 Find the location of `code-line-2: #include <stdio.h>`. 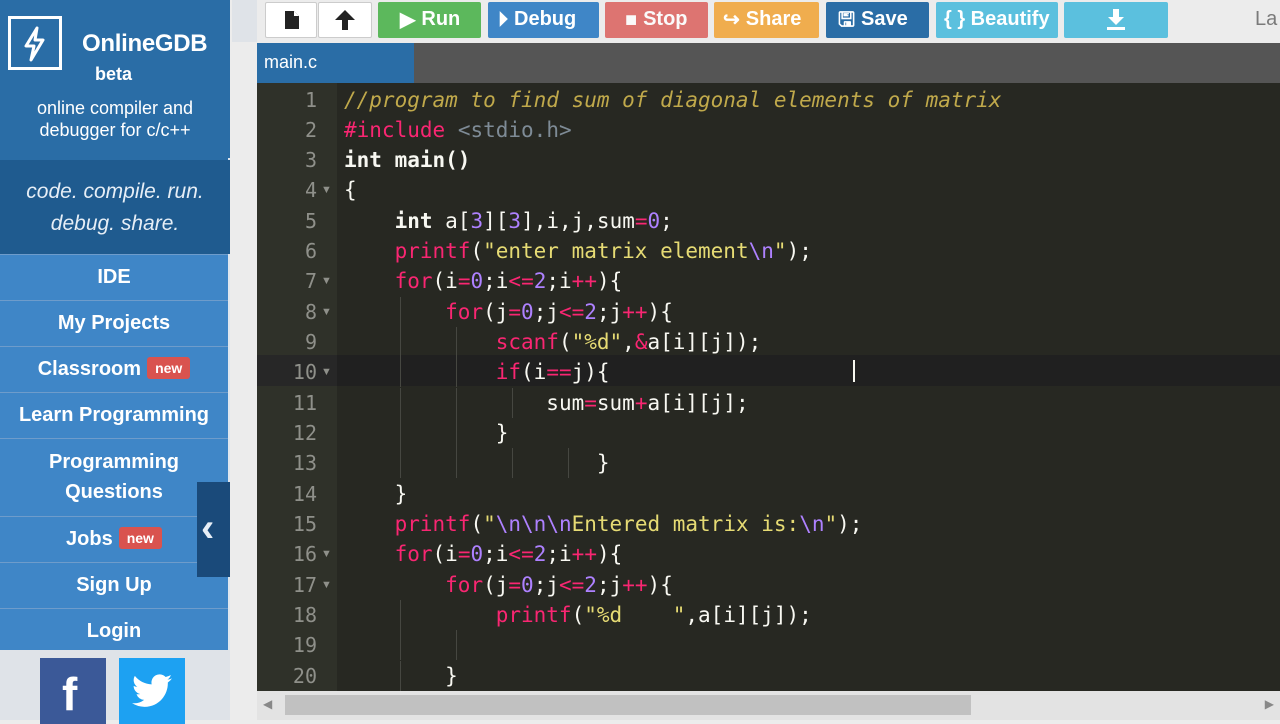

code-line-2: #include <stdio.h> is located at coordinates (458, 130).